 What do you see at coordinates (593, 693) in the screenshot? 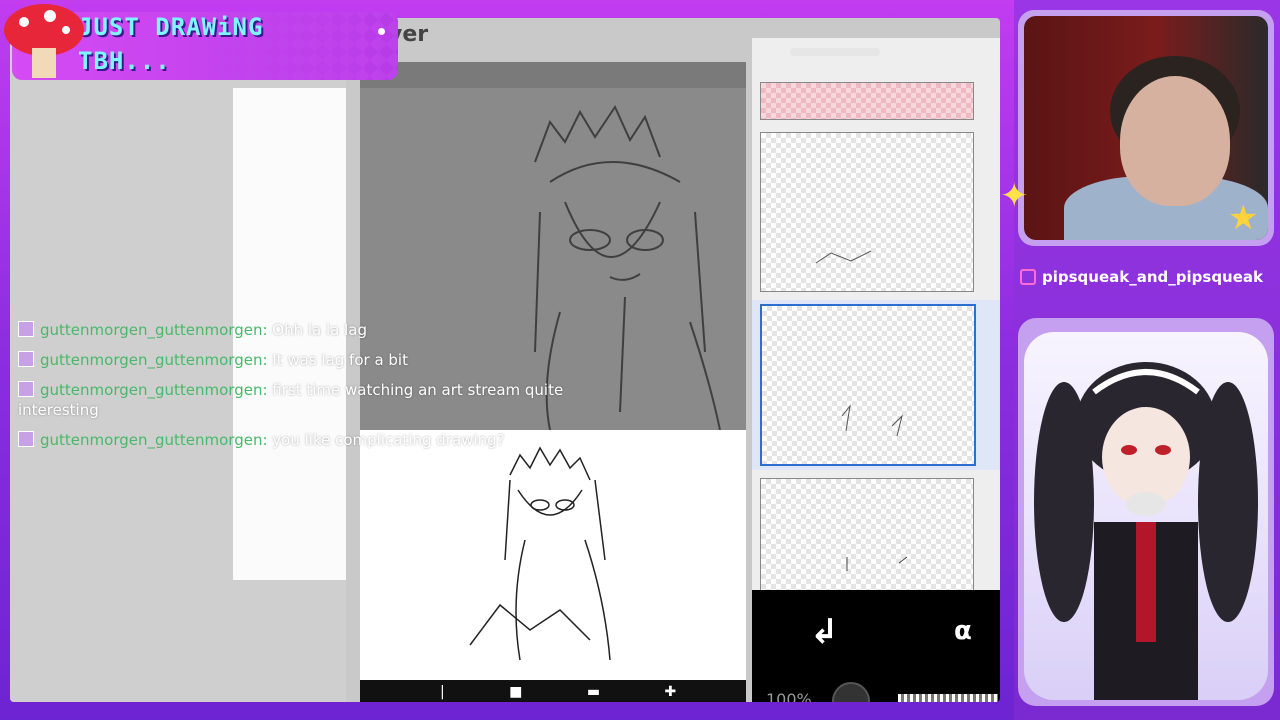
I see `toolbar-icons: | ■ ▬ ✚ ▼` at bounding box center [593, 693].